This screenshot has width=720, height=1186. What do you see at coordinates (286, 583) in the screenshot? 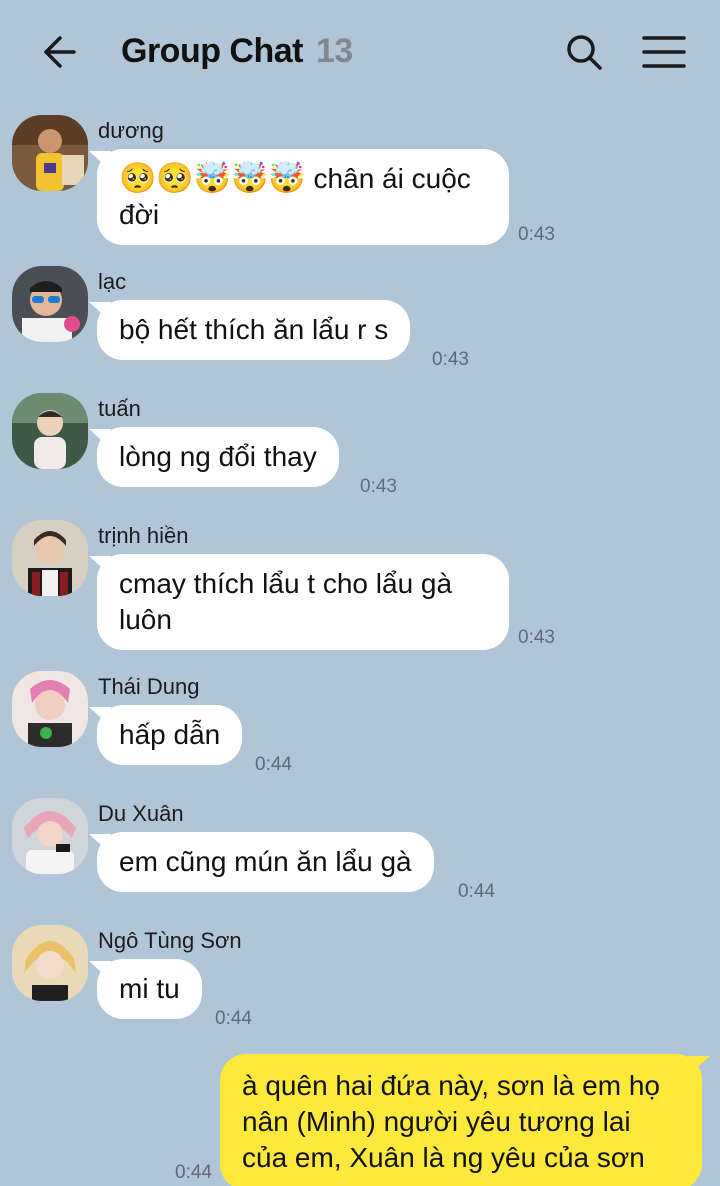
I see `message-text: cmay thích lẩu t cho lẩu gà` at bounding box center [286, 583].